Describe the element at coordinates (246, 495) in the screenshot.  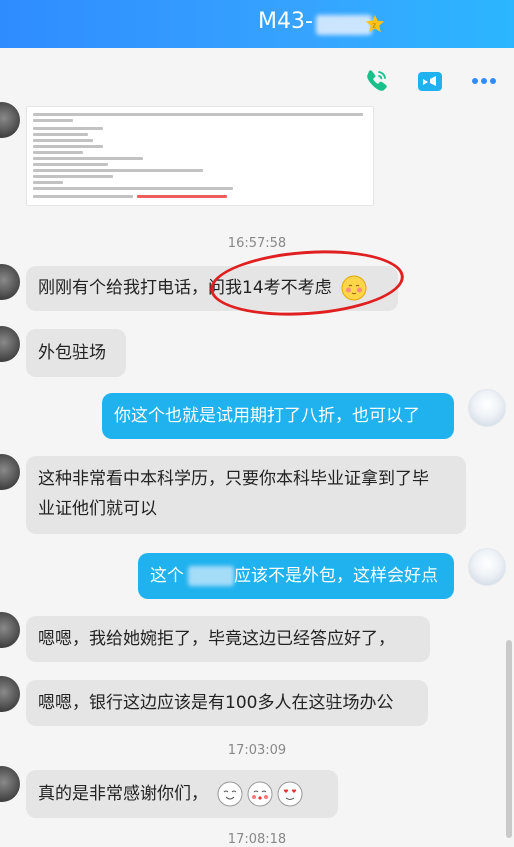
I see `message-bubble: 这种非常看中本科学历，只要你本科毕业证拿到了毕 业证他们就可以` at that location.